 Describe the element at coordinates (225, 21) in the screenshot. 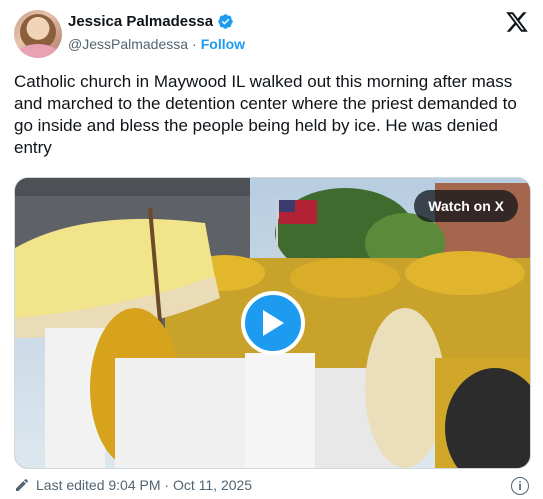

I see `verified-badge-icon` at that location.